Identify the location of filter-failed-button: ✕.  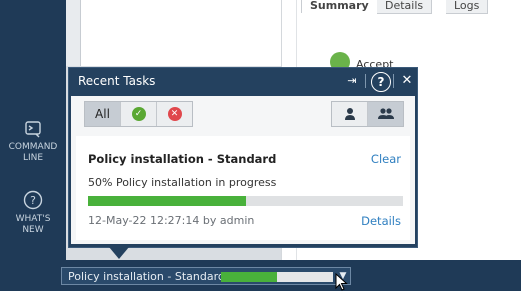
(174, 114).